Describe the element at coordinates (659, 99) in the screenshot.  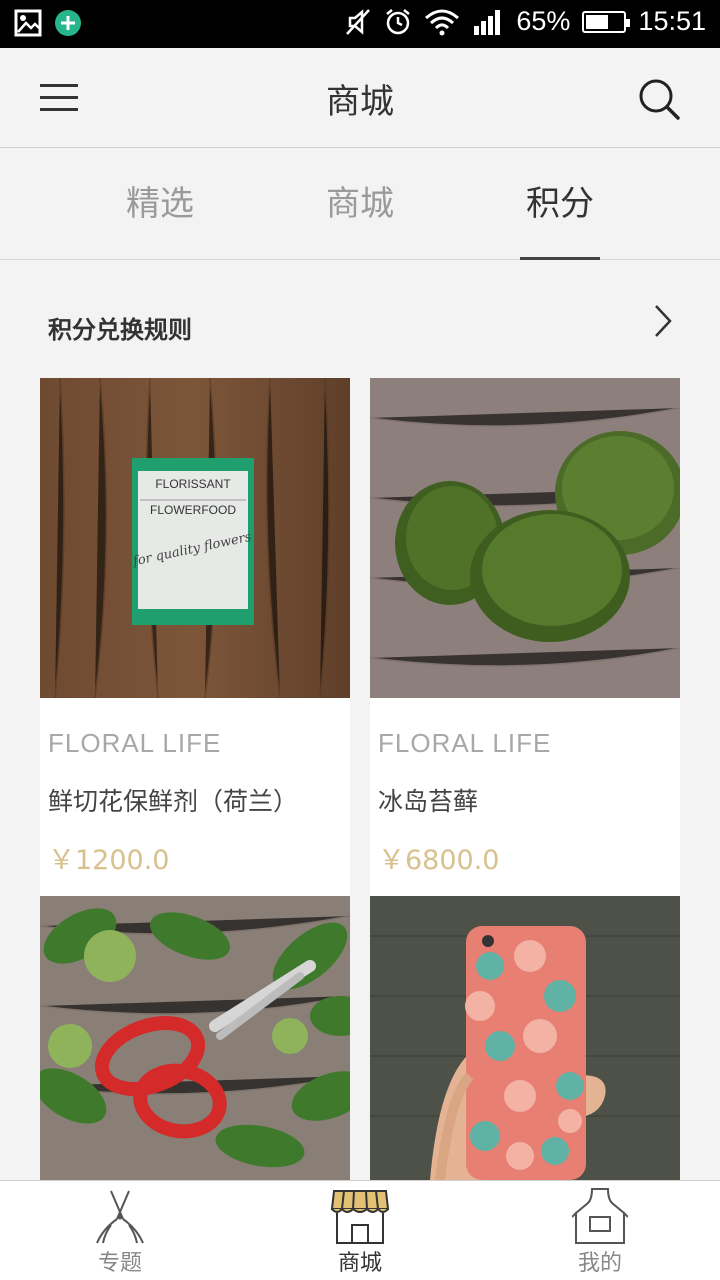
I see `search-icon` at that location.